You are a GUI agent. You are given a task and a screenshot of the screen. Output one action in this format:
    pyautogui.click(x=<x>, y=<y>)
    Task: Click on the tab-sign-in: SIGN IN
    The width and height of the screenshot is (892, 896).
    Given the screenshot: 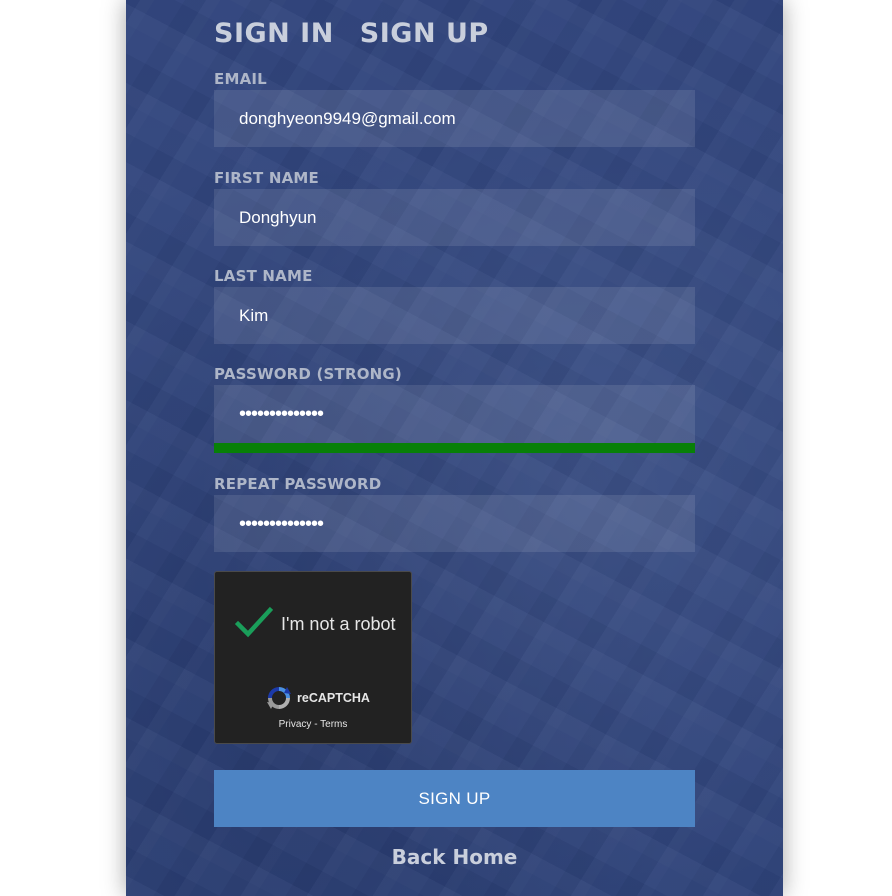 What is the action you would take?
    pyautogui.click(x=274, y=38)
    